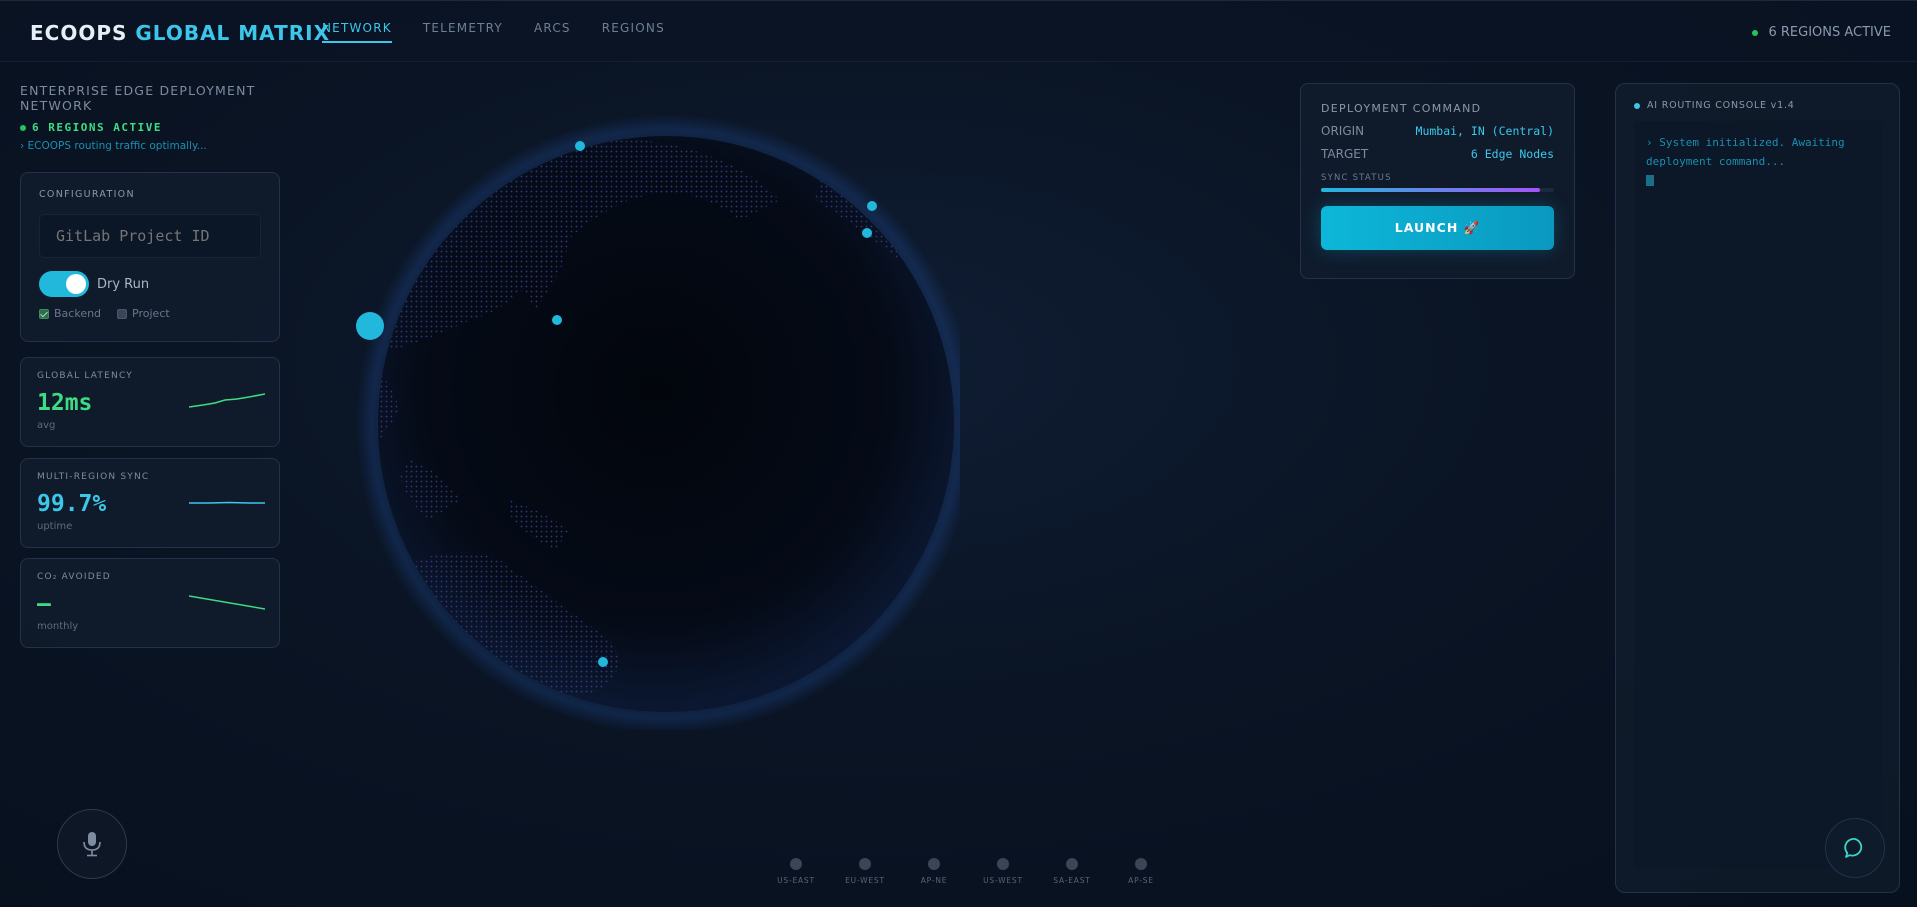 This screenshot has height=907, width=1917. Describe the element at coordinates (150, 236) in the screenshot. I see `gitlab-project-id-input` at that location.